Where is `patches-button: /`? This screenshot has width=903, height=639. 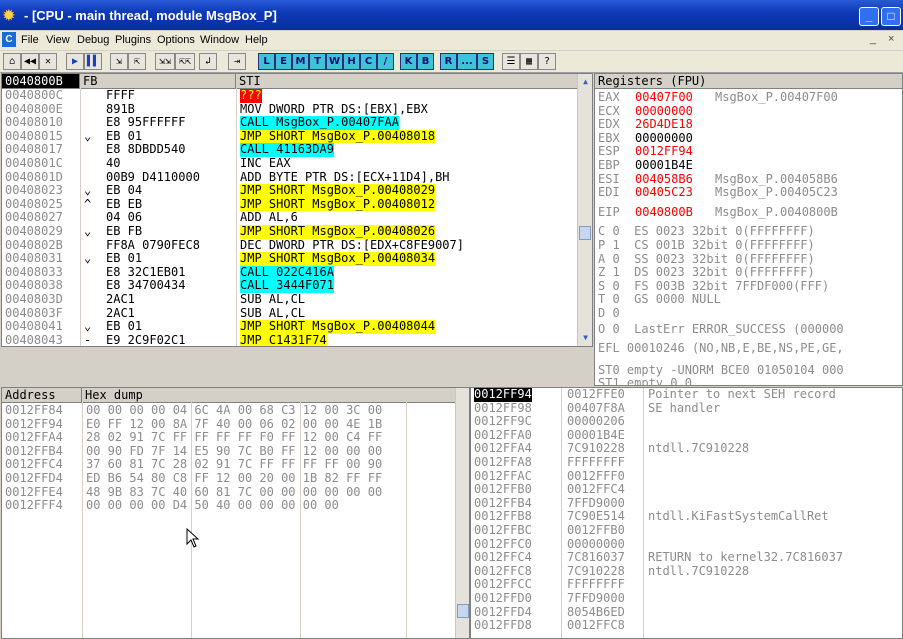 patches-button: / is located at coordinates (385, 61).